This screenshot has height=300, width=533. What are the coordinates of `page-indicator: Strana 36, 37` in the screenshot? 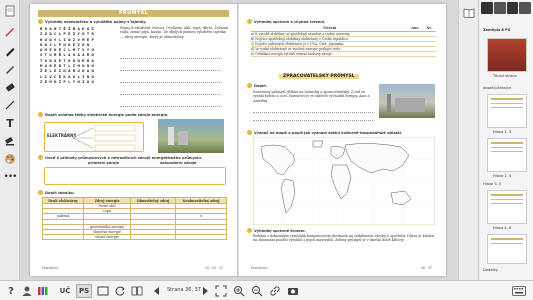 It's located at (184, 290).